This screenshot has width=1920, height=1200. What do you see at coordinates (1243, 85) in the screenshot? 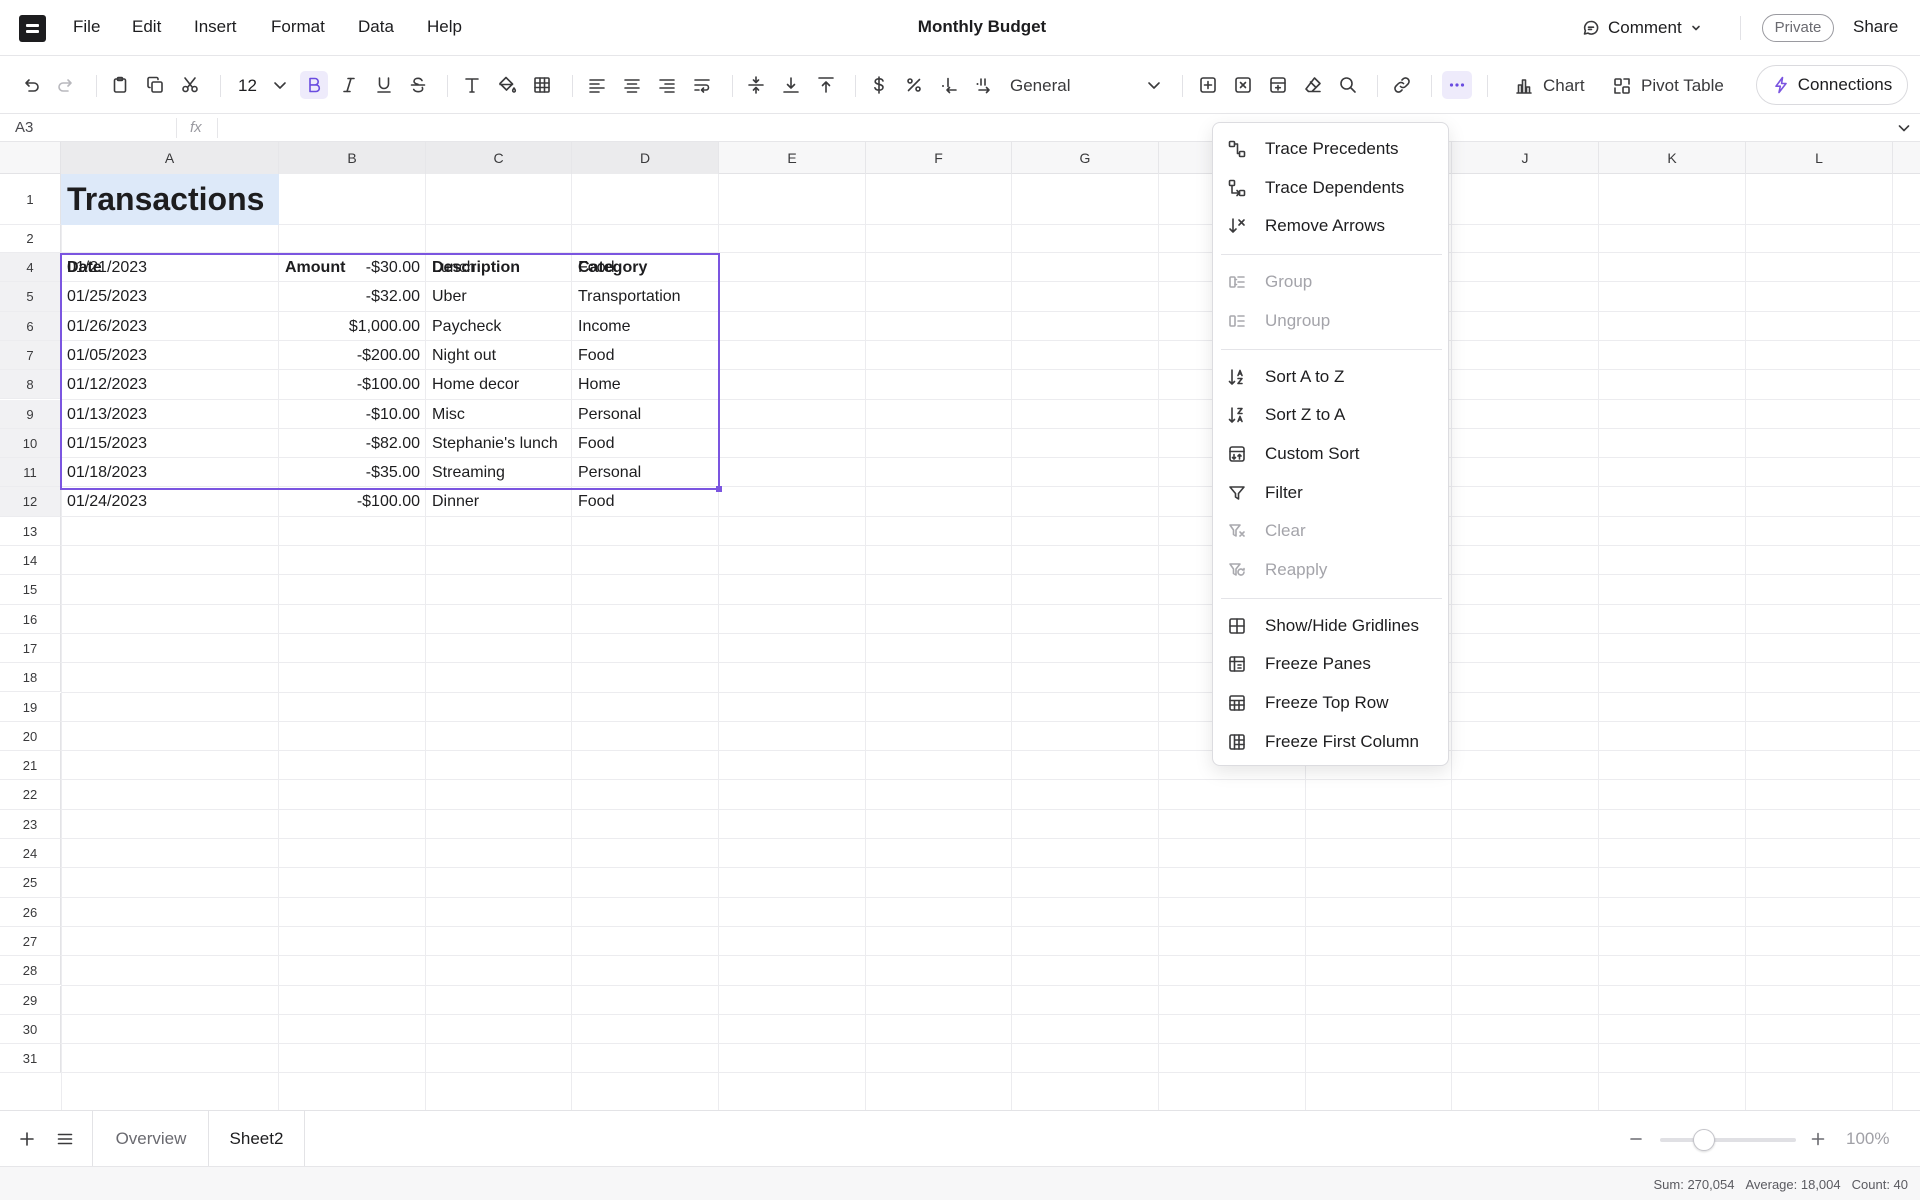
I see `delete-cell-button` at bounding box center [1243, 85].